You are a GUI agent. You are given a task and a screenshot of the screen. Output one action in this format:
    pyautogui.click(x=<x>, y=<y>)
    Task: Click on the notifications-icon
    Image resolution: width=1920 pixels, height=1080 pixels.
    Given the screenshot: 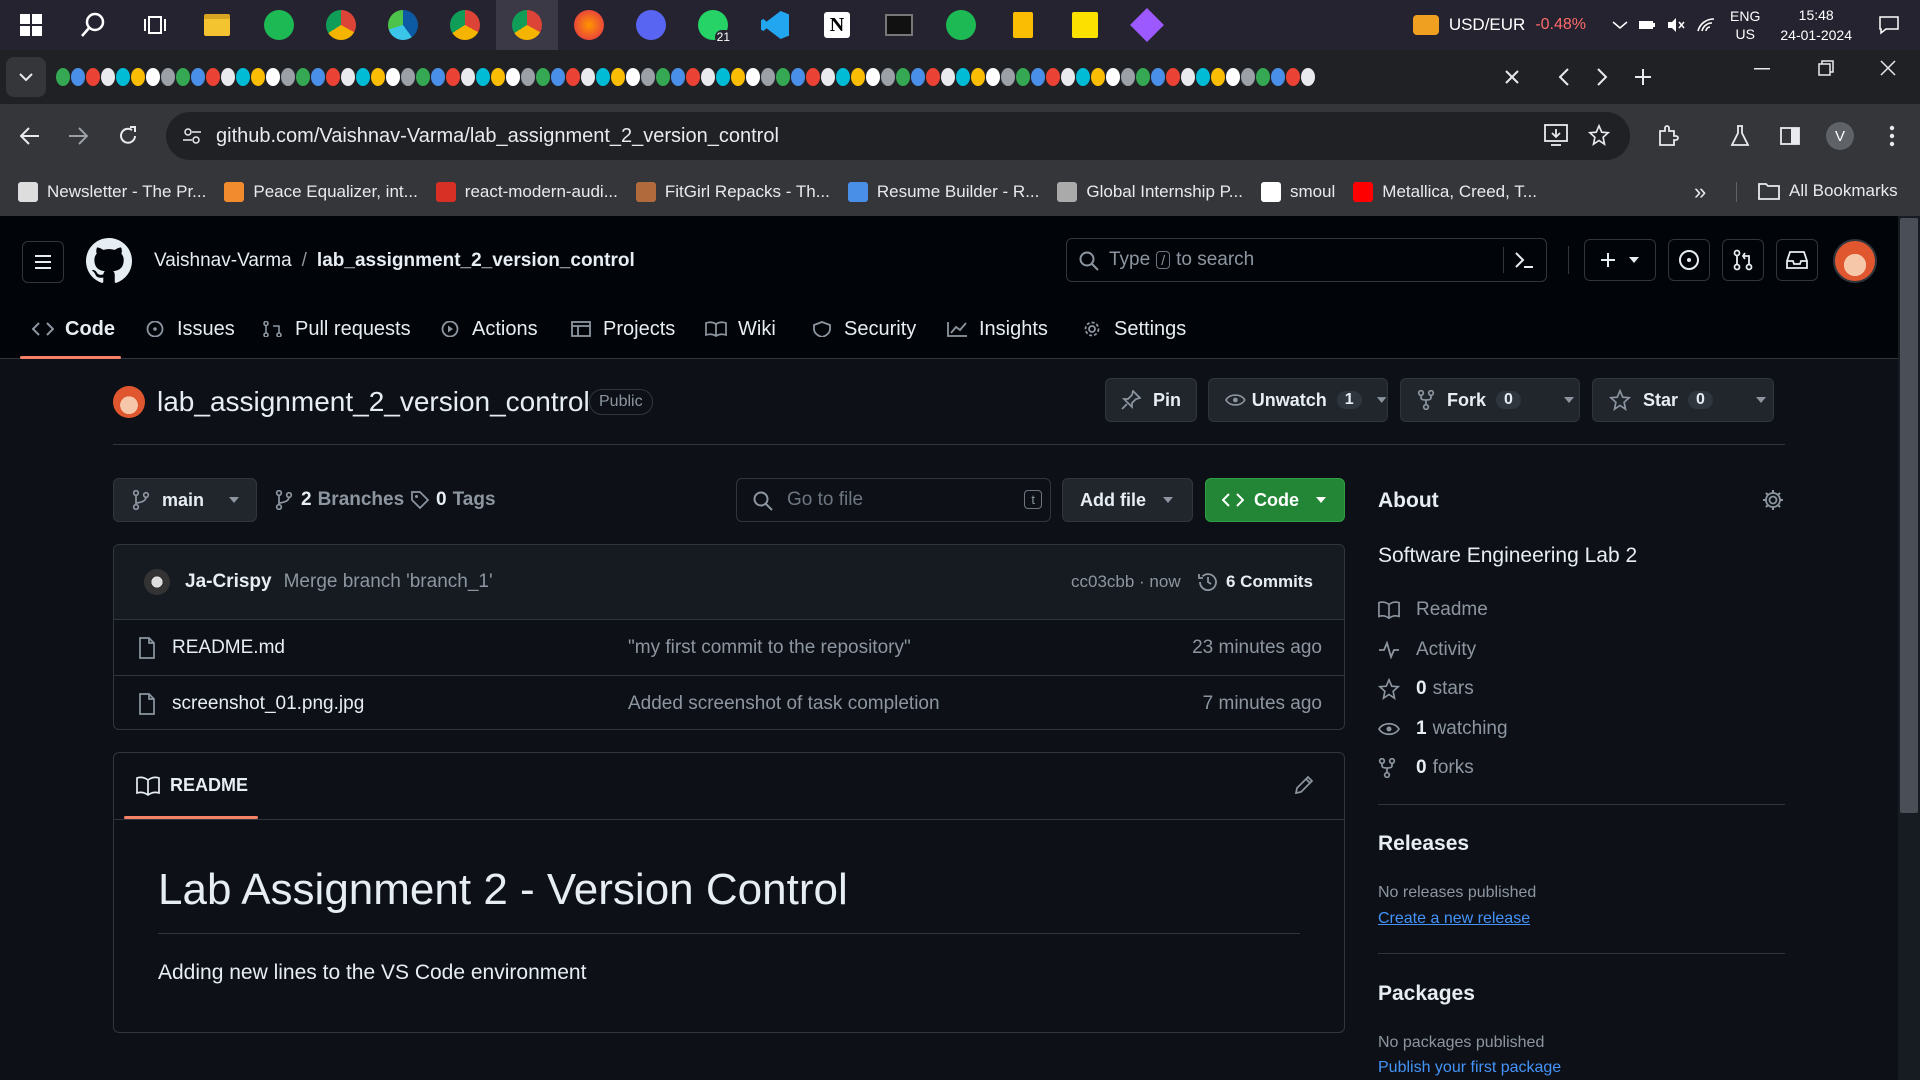 What is the action you would take?
    pyautogui.click(x=1889, y=25)
    